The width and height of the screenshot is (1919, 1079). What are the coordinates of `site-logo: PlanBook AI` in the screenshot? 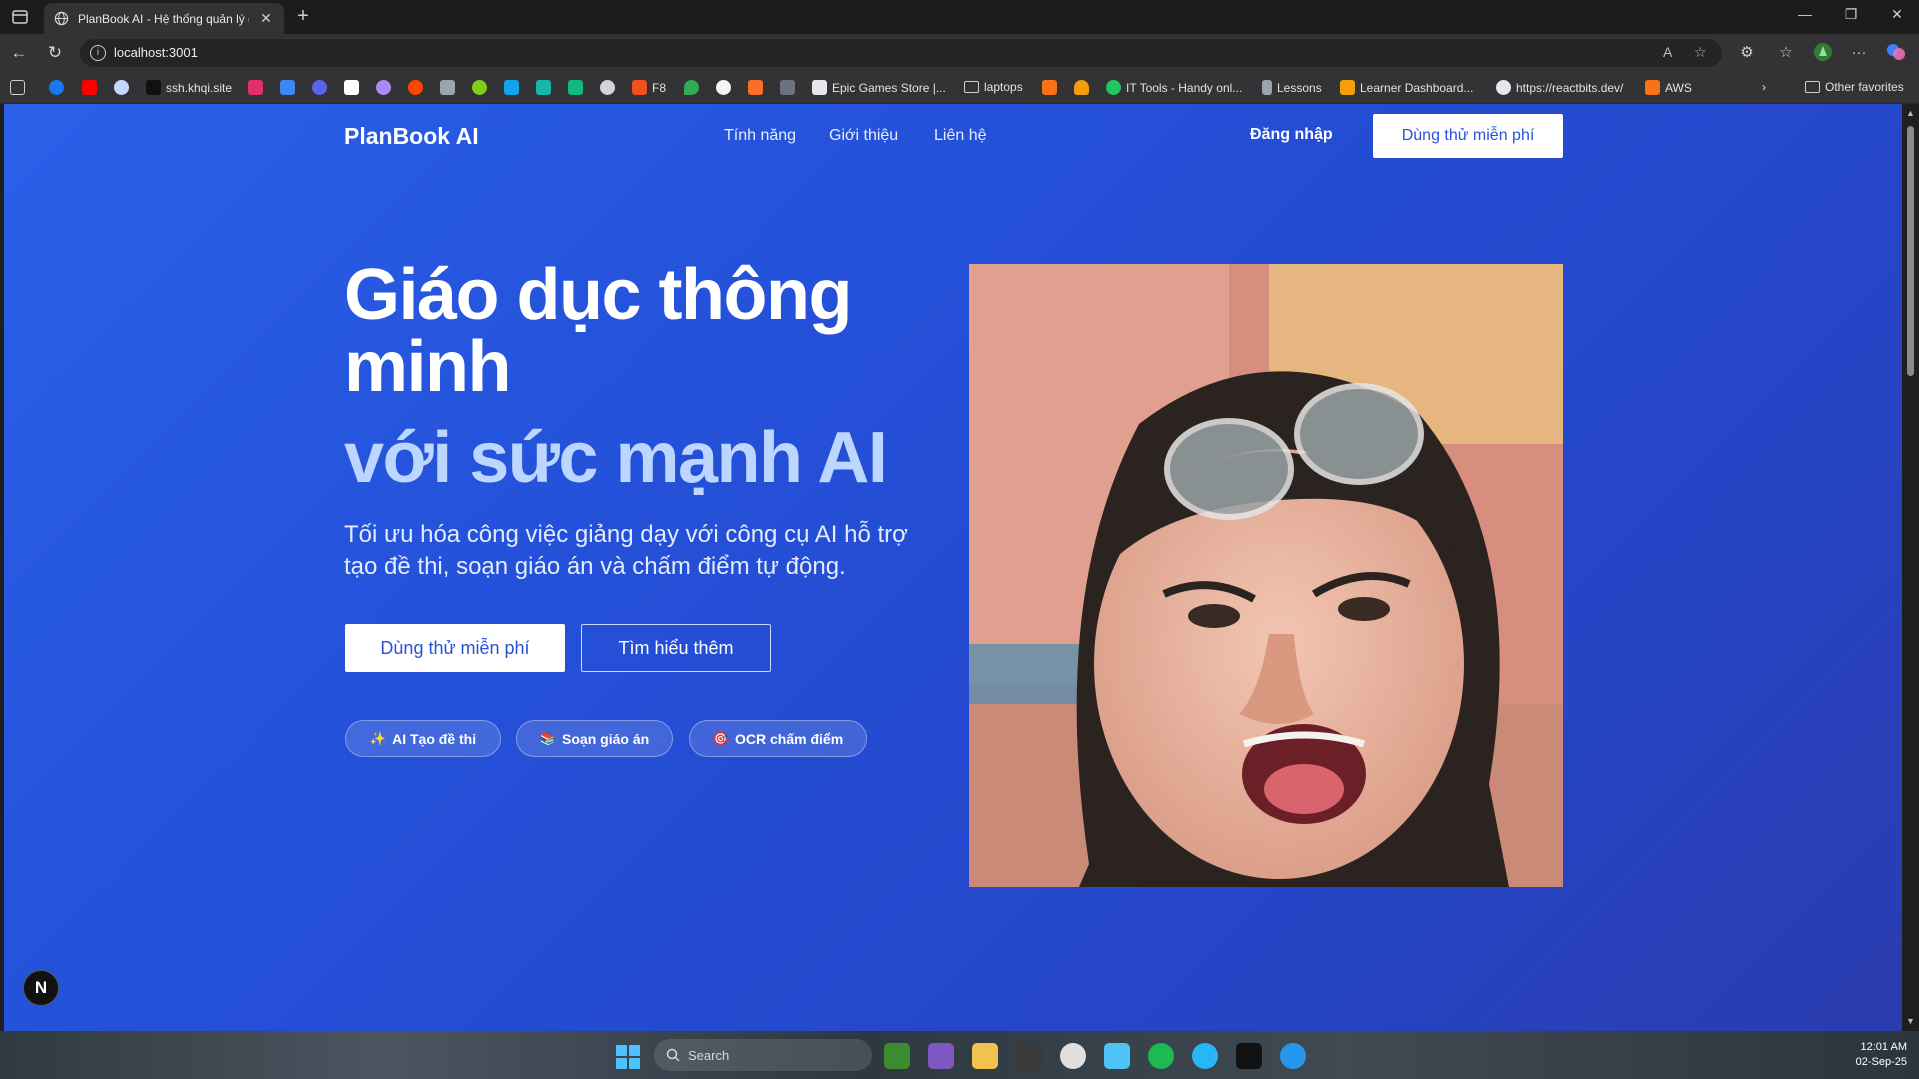 It's located at (411, 136).